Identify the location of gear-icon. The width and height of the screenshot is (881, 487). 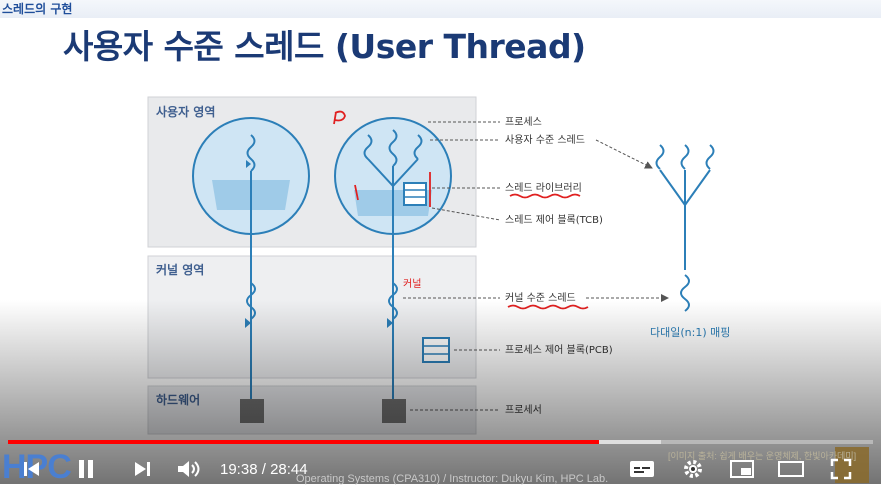
(693, 469).